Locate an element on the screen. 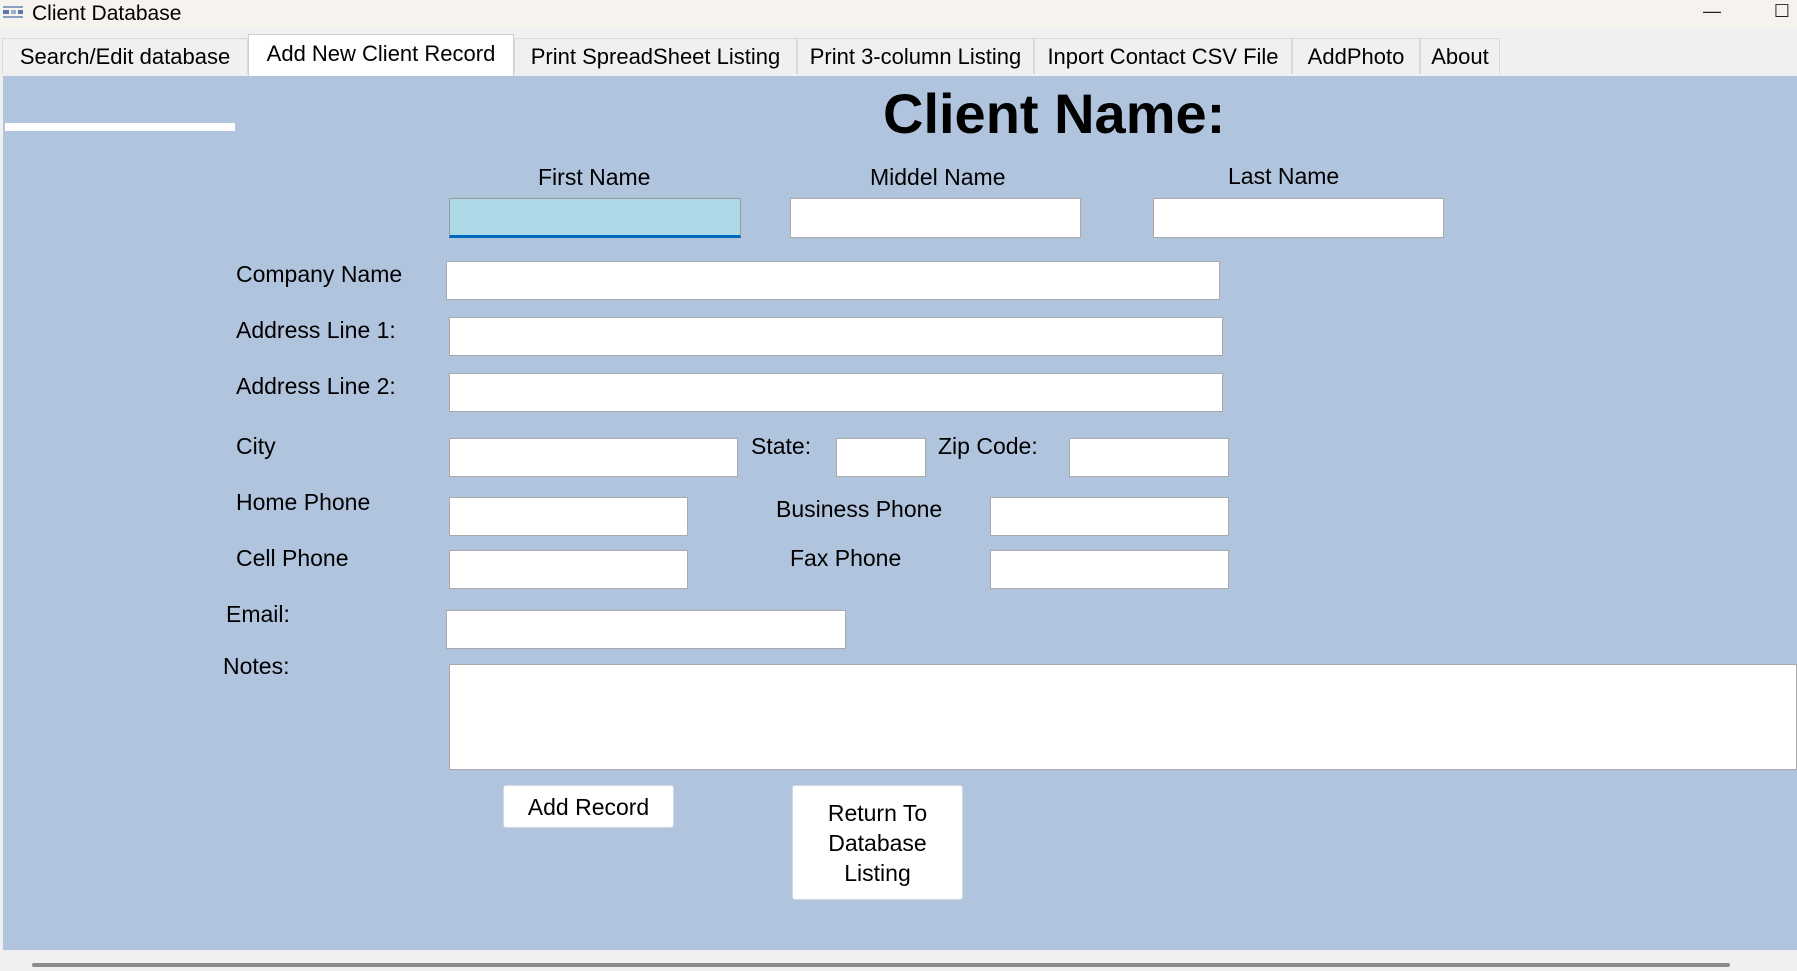  home-phone-label: Home Phone is located at coordinates (303, 502).